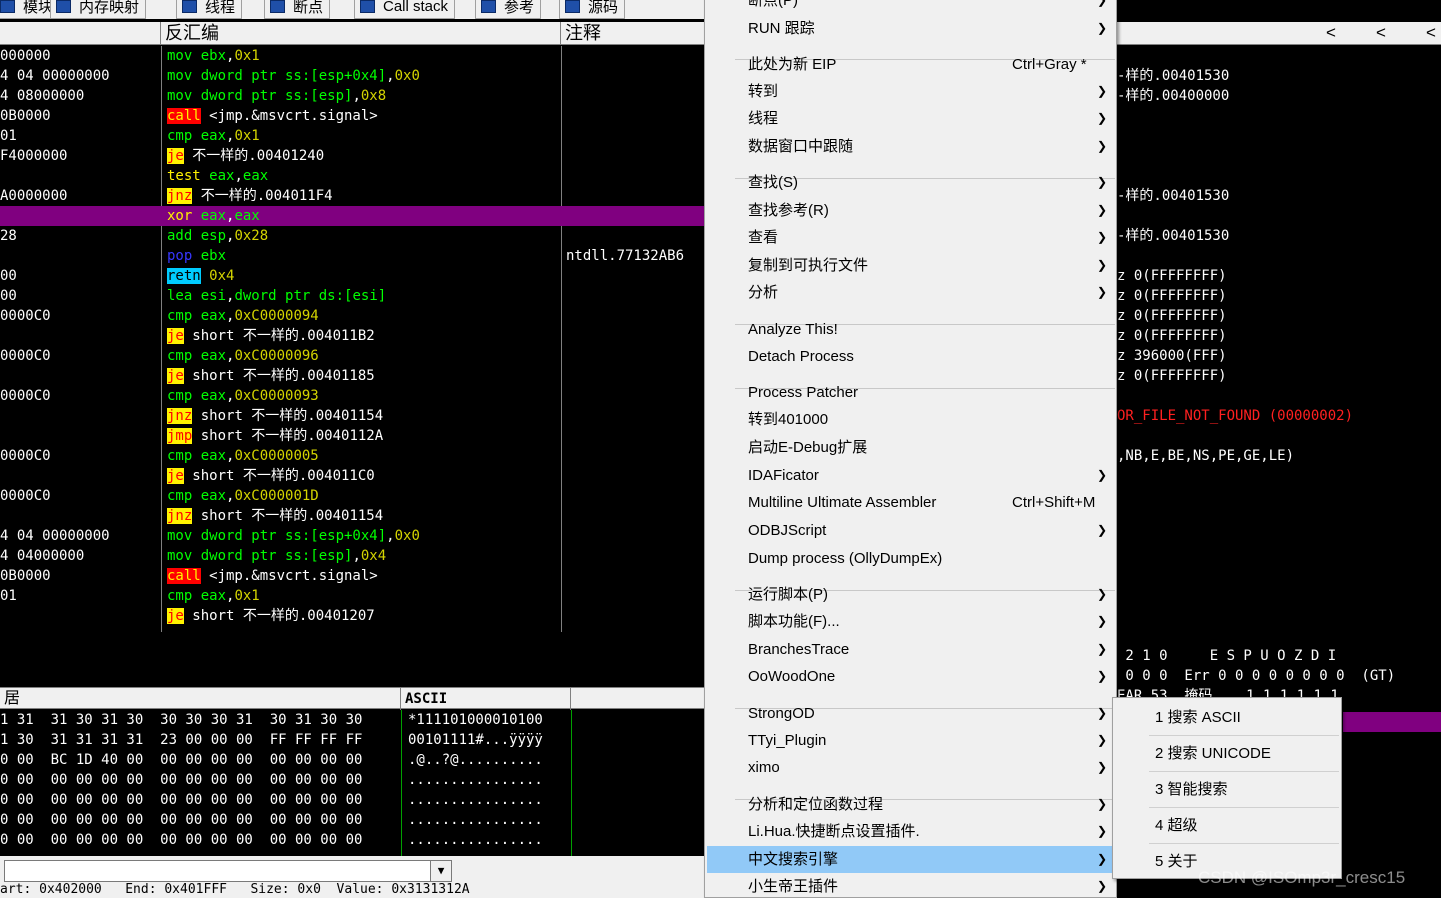 Image resolution: width=1441 pixels, height=898 pixels. Describe the element at coordinates (911, 392) in the screenshot. I see `menu-item: Process Patcher` at that location.